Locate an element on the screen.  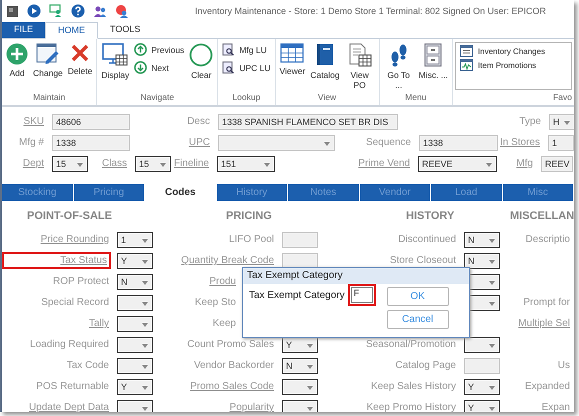
ribbon-button: Next is located at coordinates (159, 67).